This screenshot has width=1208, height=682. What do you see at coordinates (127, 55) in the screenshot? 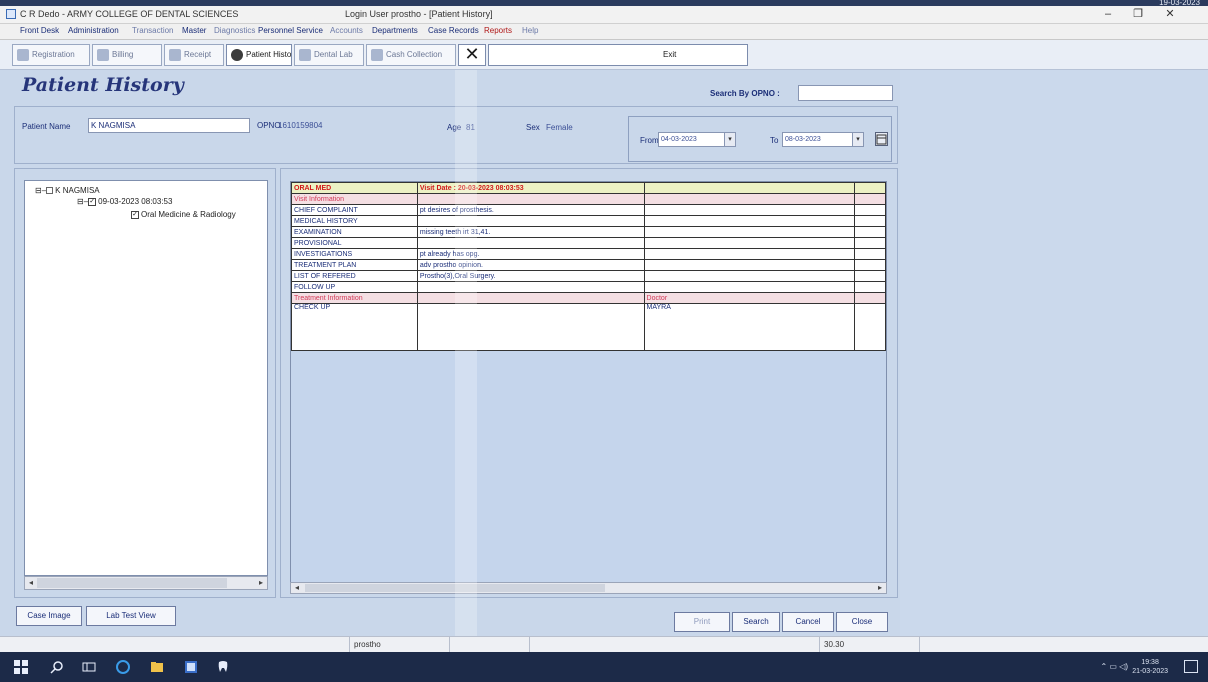
I see `billing-button: Billing` at bounding box center [127, 55].